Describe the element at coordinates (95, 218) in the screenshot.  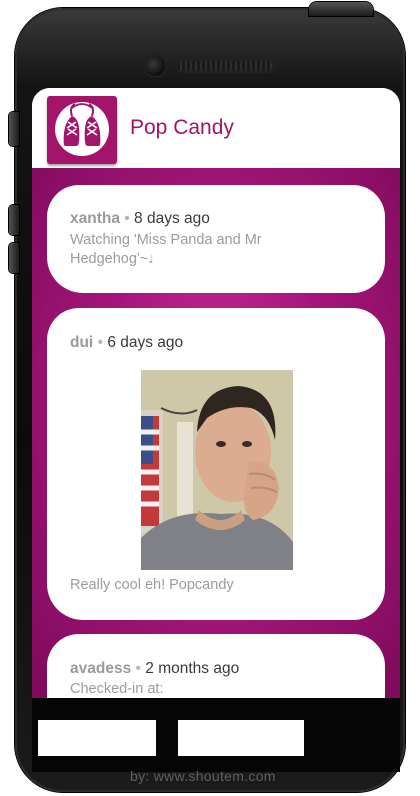
I see `post-username: xantha` at that location.